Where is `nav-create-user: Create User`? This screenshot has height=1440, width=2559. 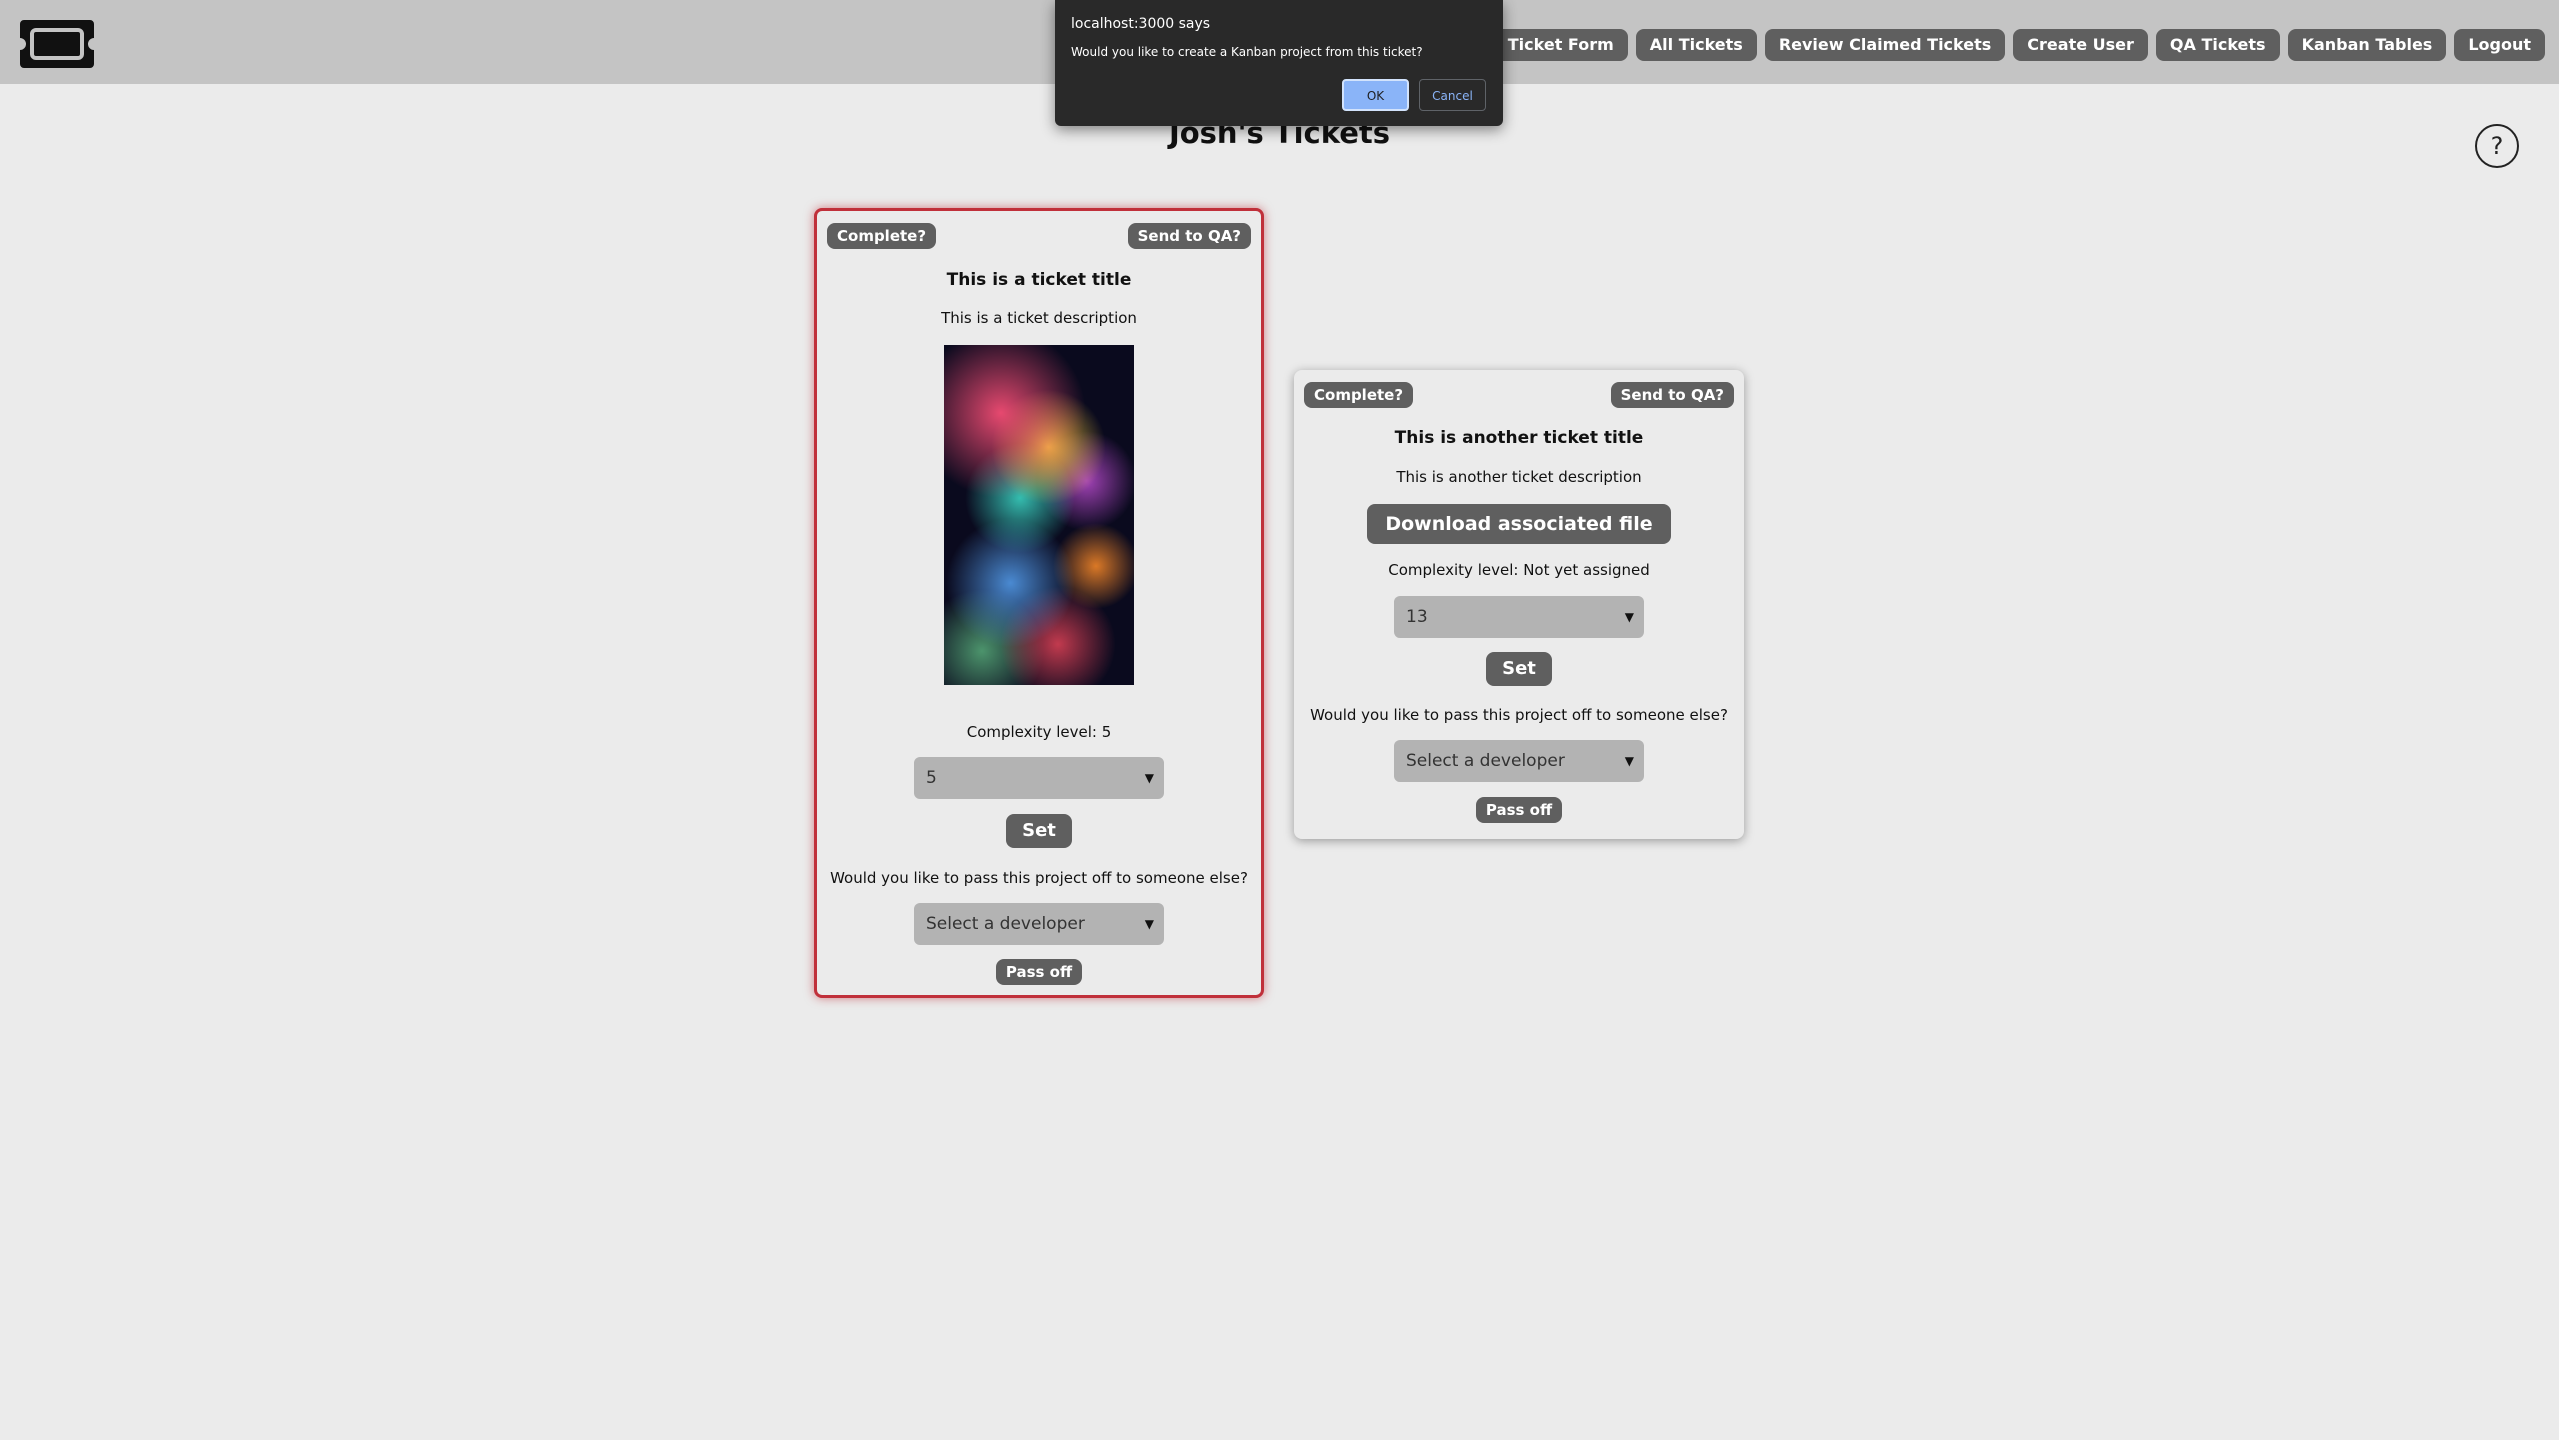
nav-create-user: Create User is located at coordinates (2080, 45).